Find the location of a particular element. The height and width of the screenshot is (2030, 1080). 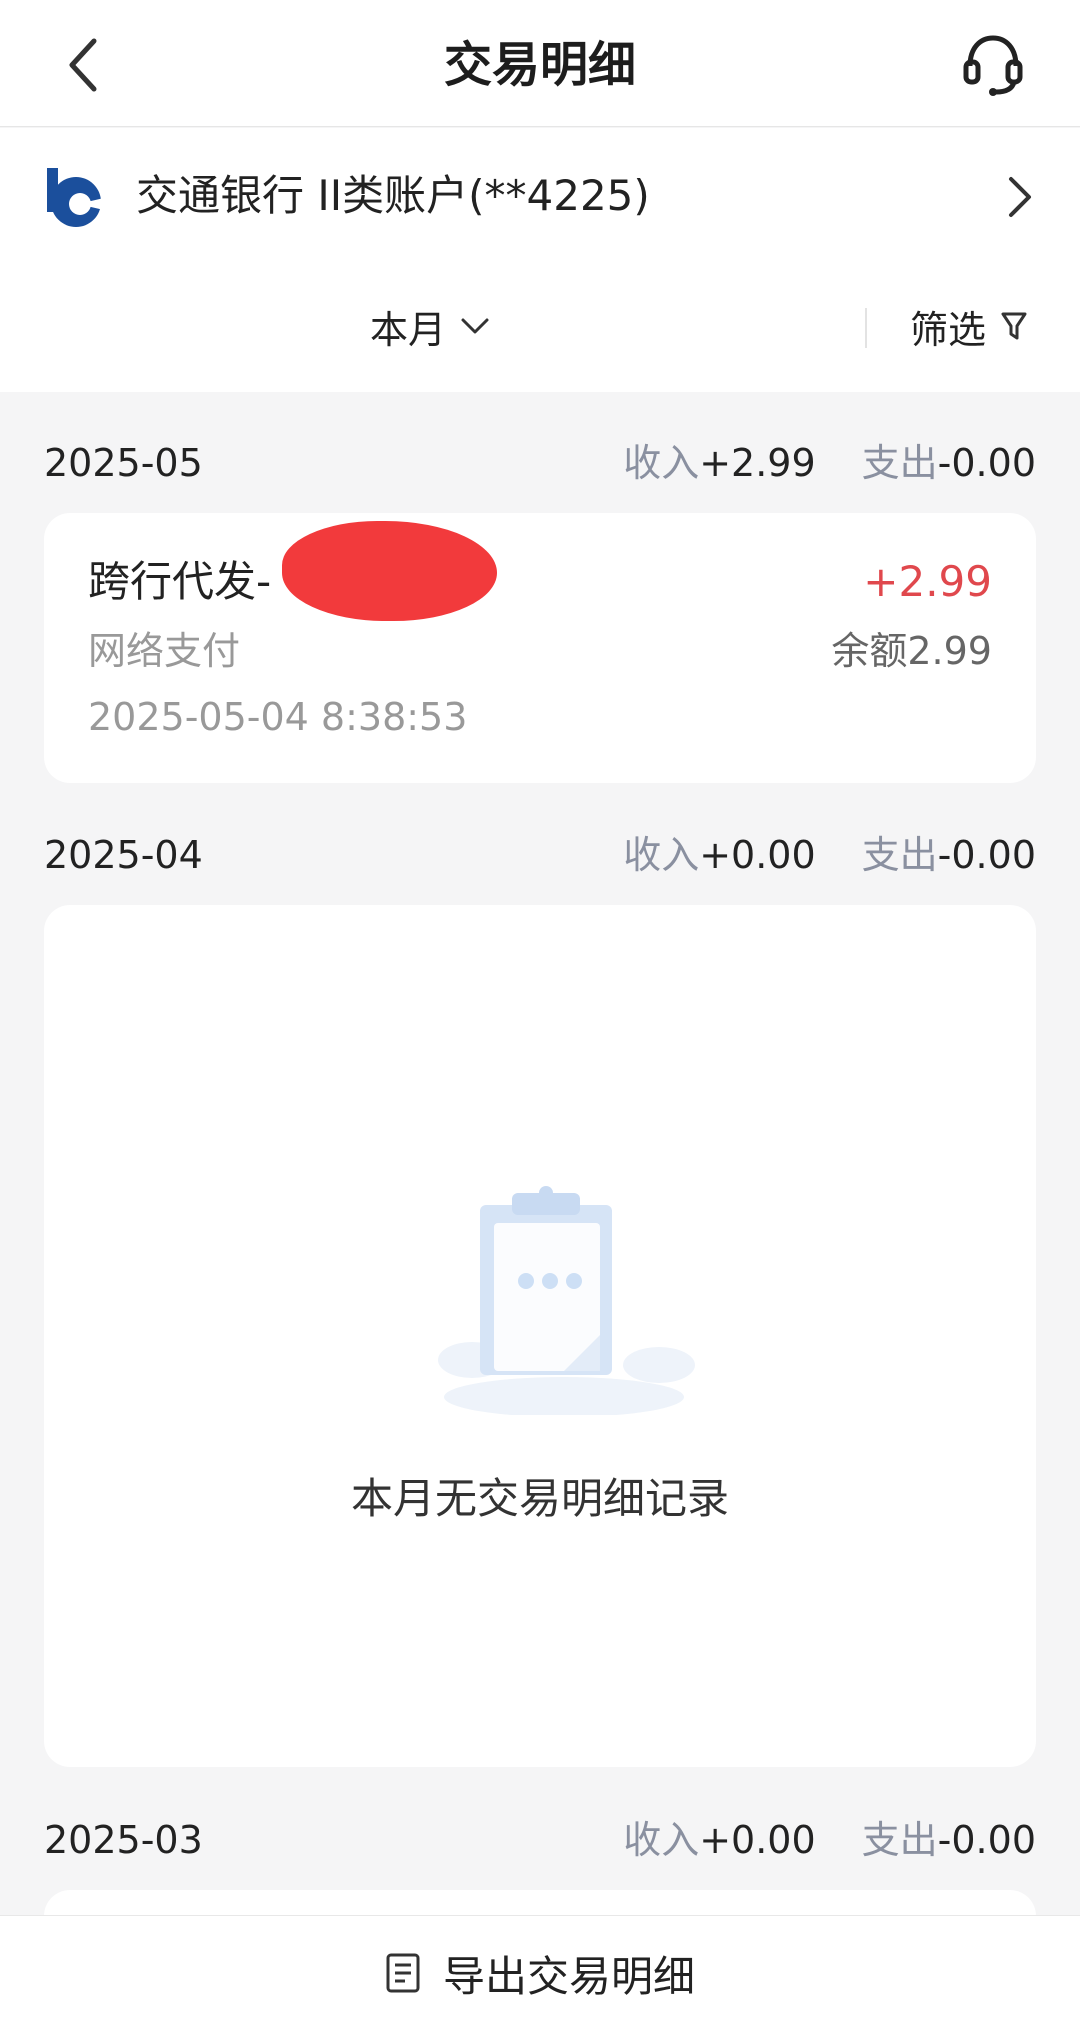

month-dropdown: 本月 is located at coordinates (430, 326).